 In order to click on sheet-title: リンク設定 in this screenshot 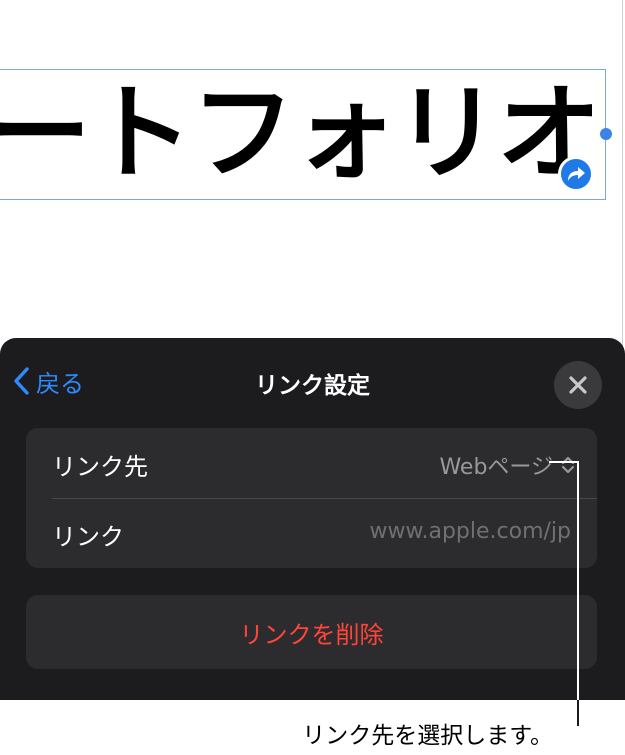, I will do `click(312, 386)`.